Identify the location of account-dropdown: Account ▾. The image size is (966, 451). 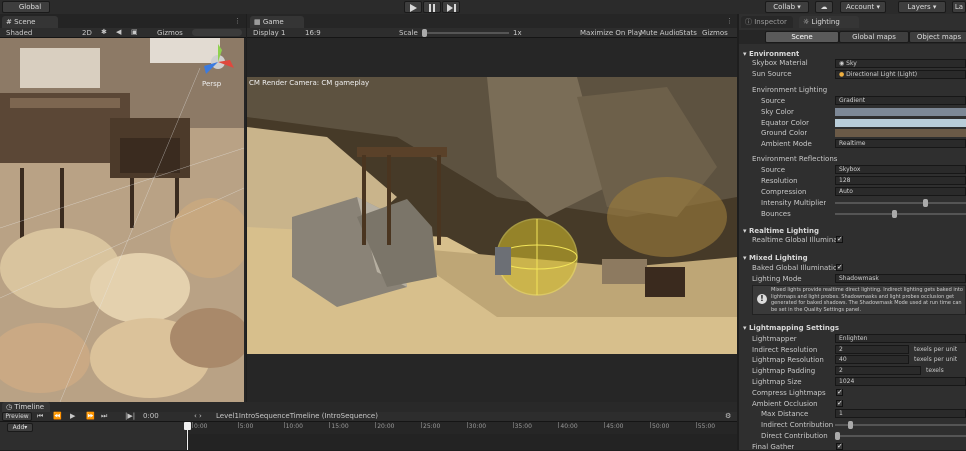
(863, 7).